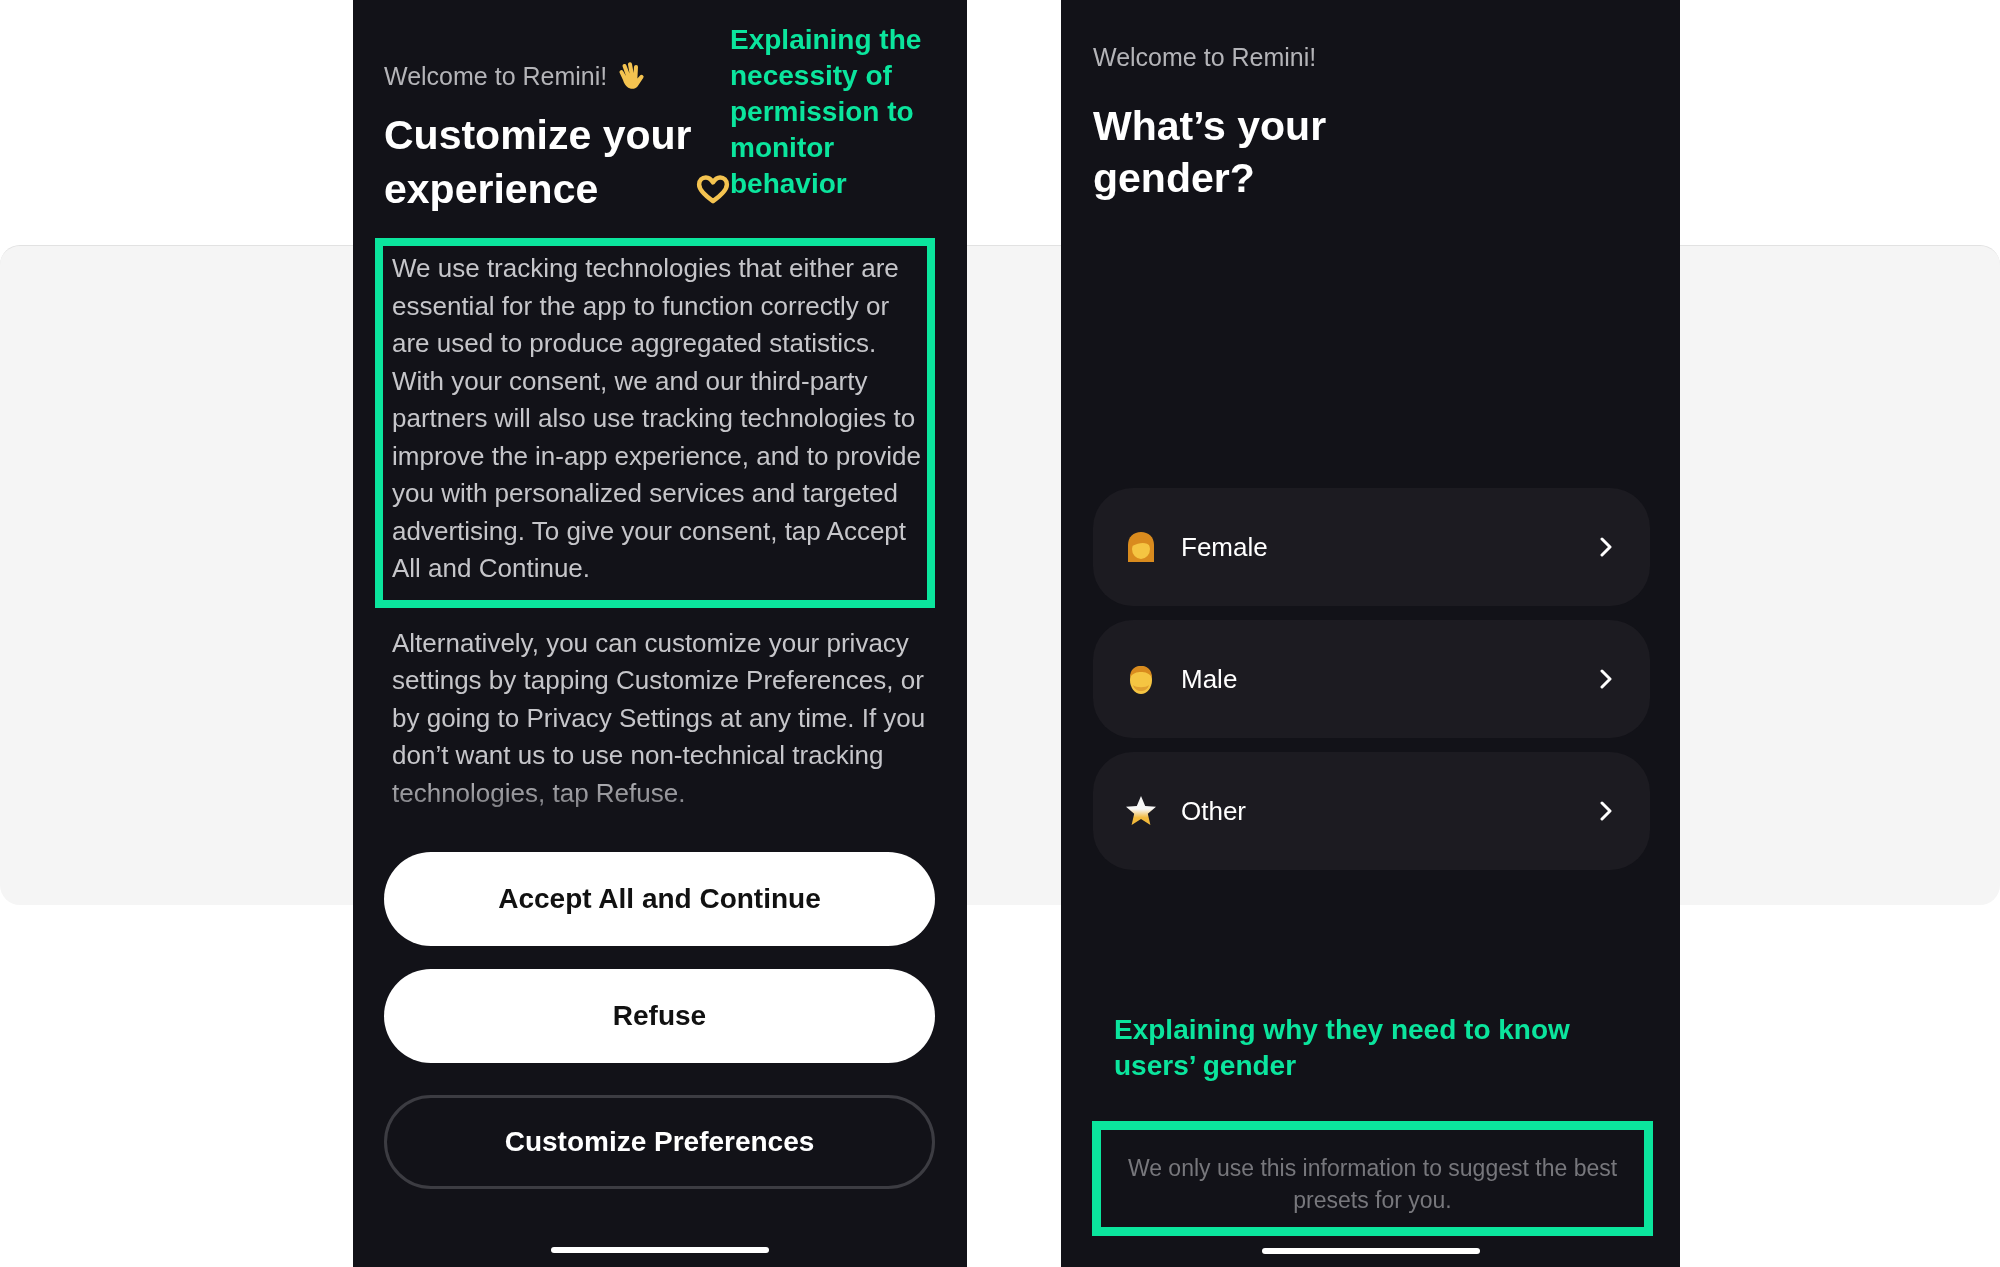 This screenshot has width=2000, height=1267. I want to click on woman-icon, so click(1141, 547).